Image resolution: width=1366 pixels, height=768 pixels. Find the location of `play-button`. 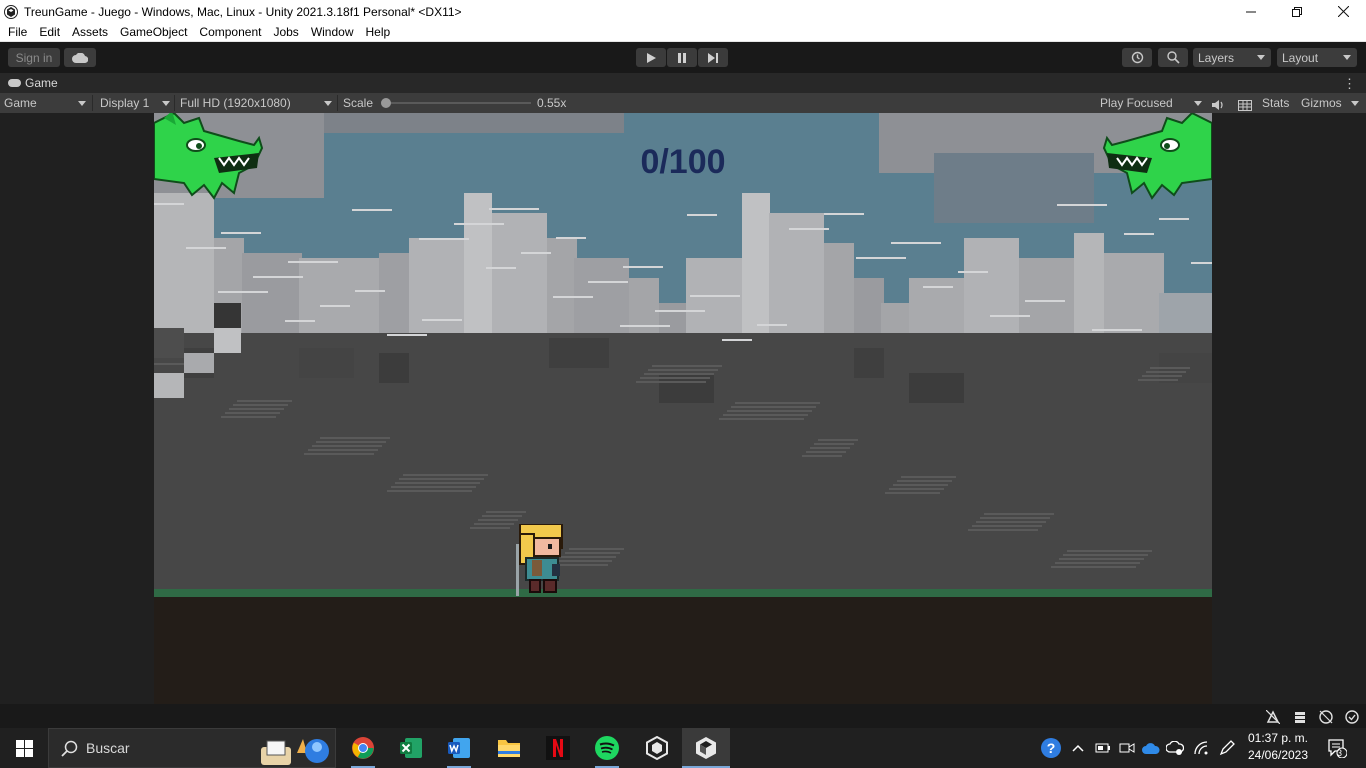

play-button is located at coordinates (651, 57).